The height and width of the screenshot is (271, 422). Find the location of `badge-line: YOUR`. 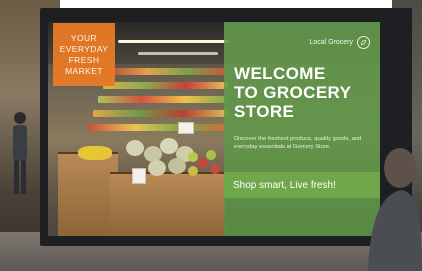

badge-line: YOUR is located at coordinates (84, 37).